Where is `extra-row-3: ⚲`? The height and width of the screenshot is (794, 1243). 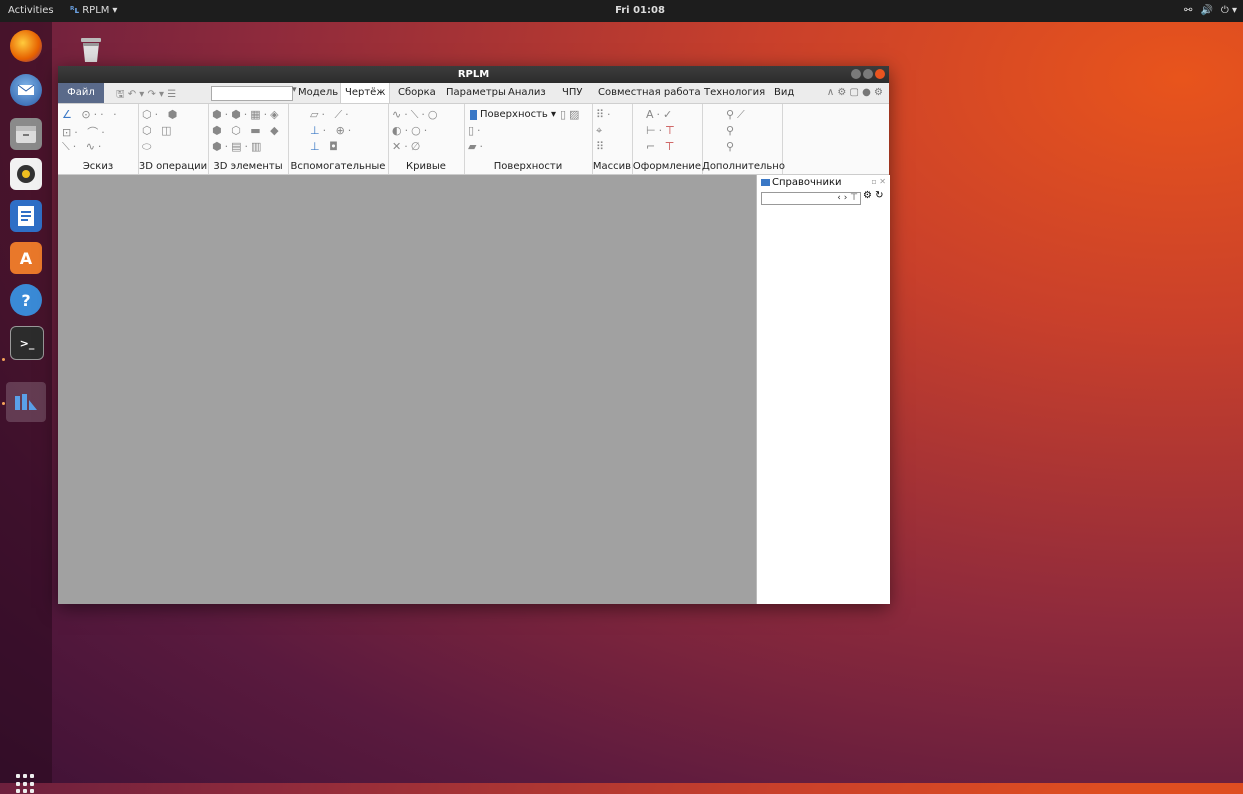 extra-row-3: ⚲ is located at coordinates (731, 146).